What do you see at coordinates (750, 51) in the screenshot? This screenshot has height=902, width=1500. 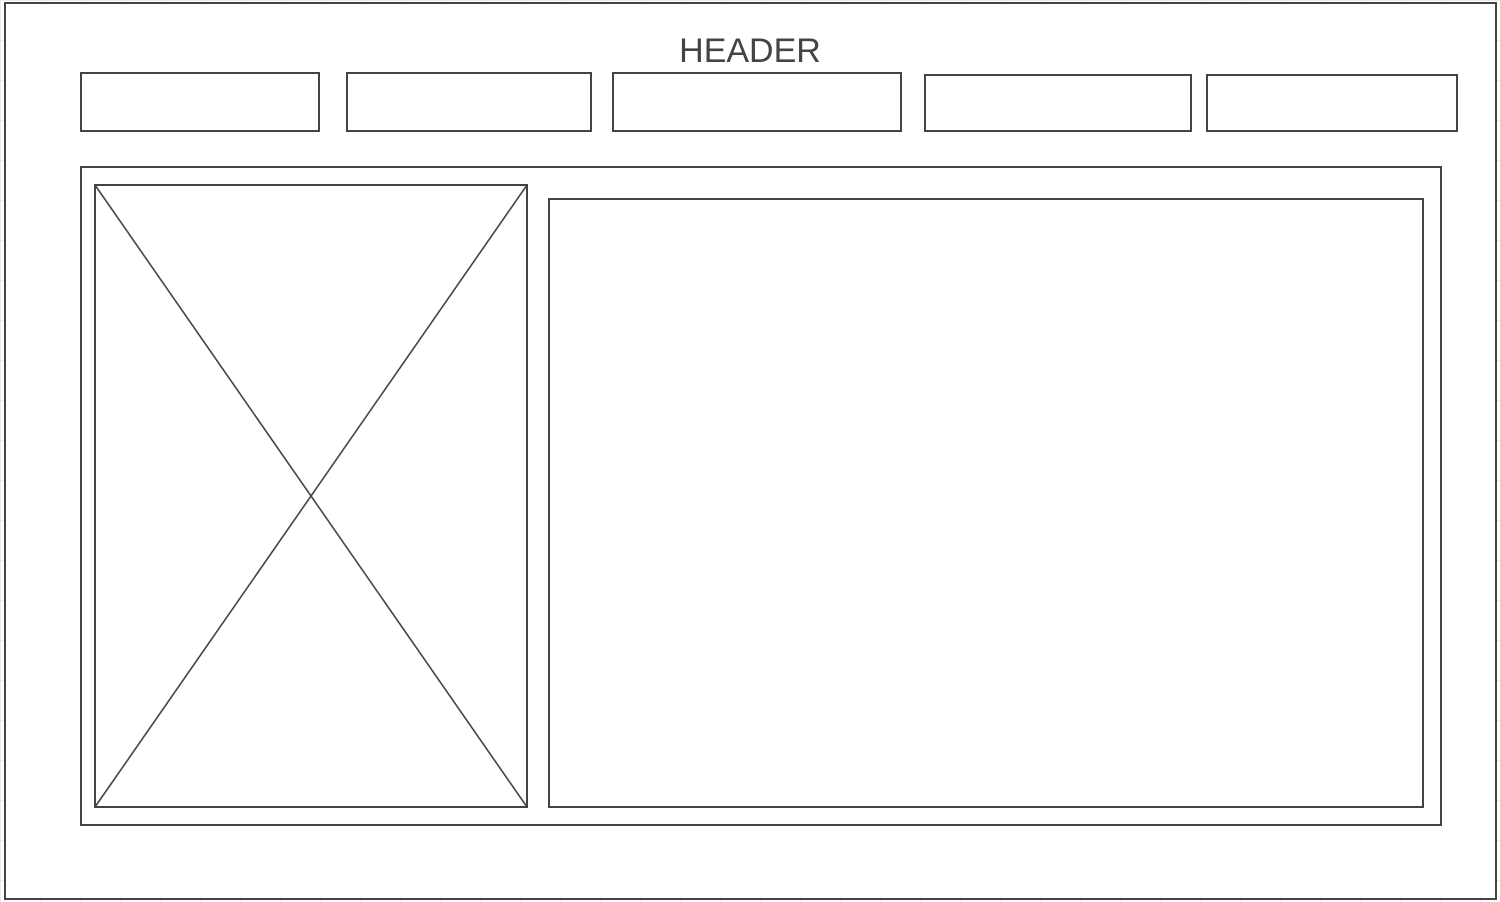 I see `header-title: HEADER` at bounding box center [750, 51].